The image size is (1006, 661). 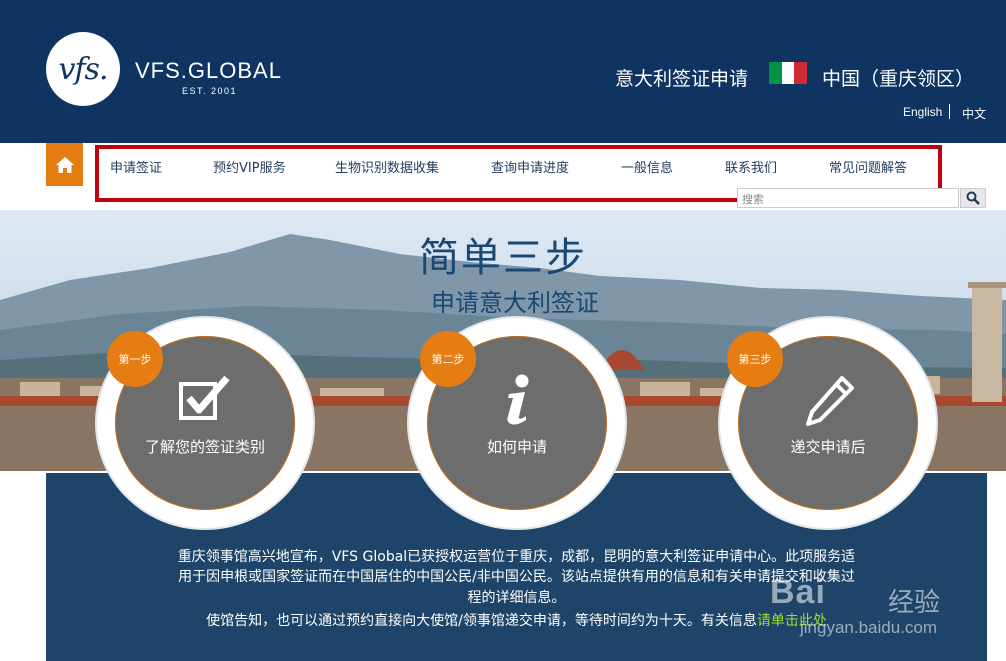 I want to click on home-icon, so click(x=64, y=164).